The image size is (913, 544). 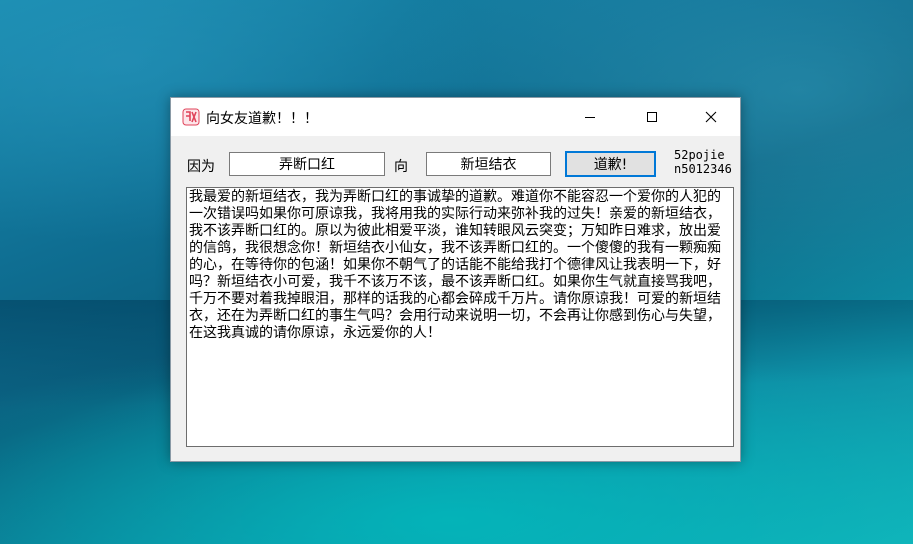 What do you see at coordinates (191, 117) in the screenshot?
I see `app-logo-icon` at bounding box center [191, 117].